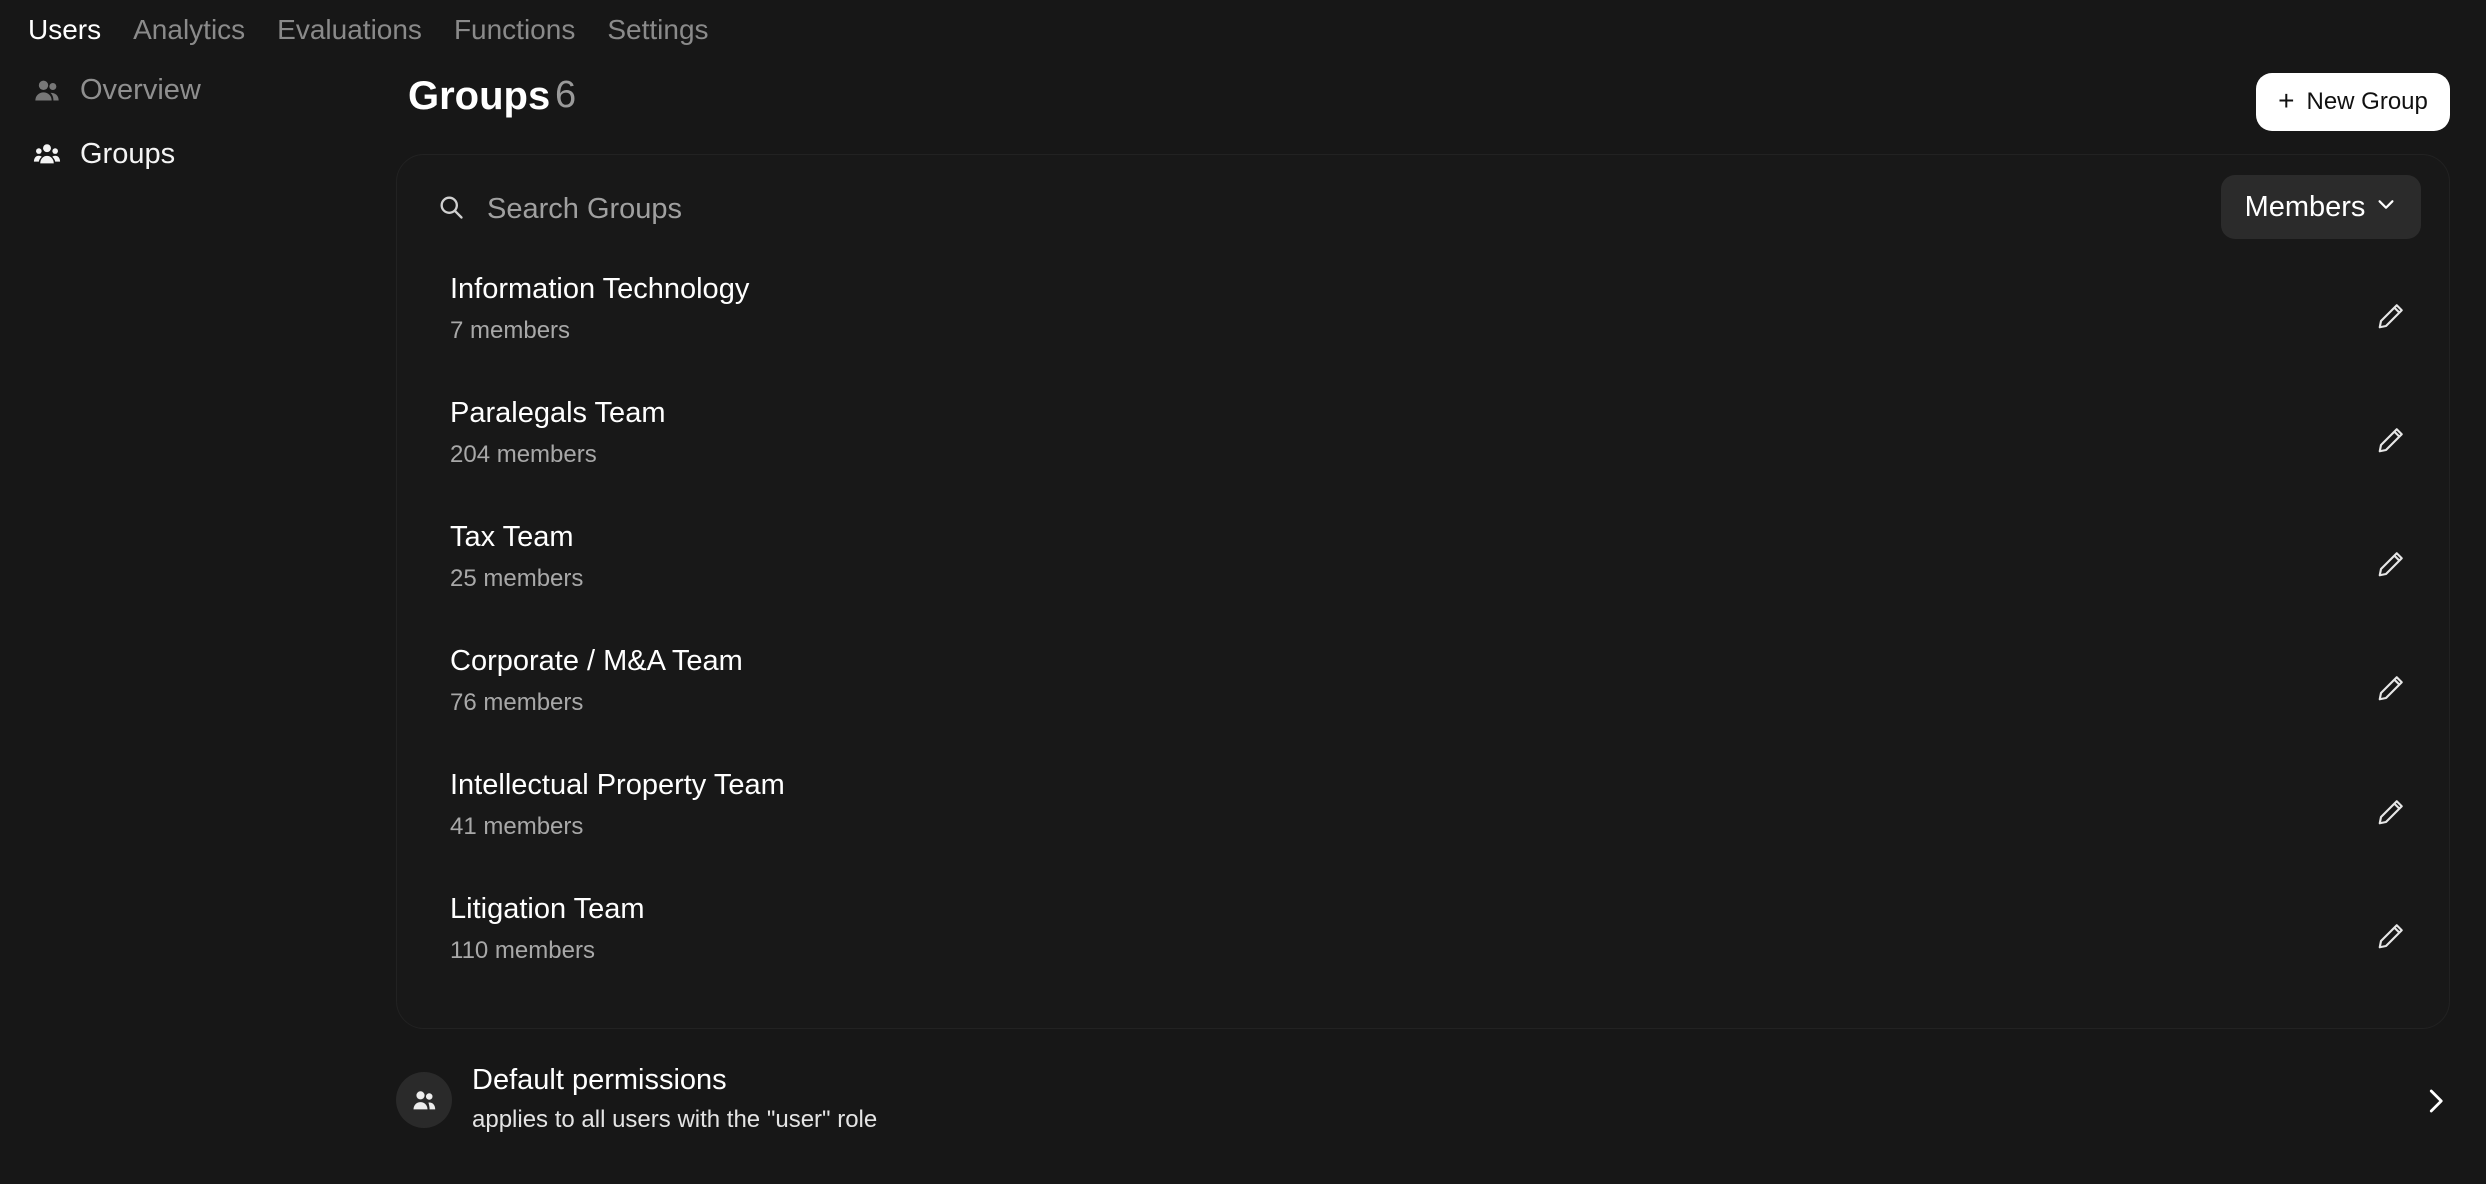 The height and width of the screenshot is (1184, 2486). Describe the element at coordinates (2435, 1101) in the screenshot. I see `chevron-right-icon` at that location.